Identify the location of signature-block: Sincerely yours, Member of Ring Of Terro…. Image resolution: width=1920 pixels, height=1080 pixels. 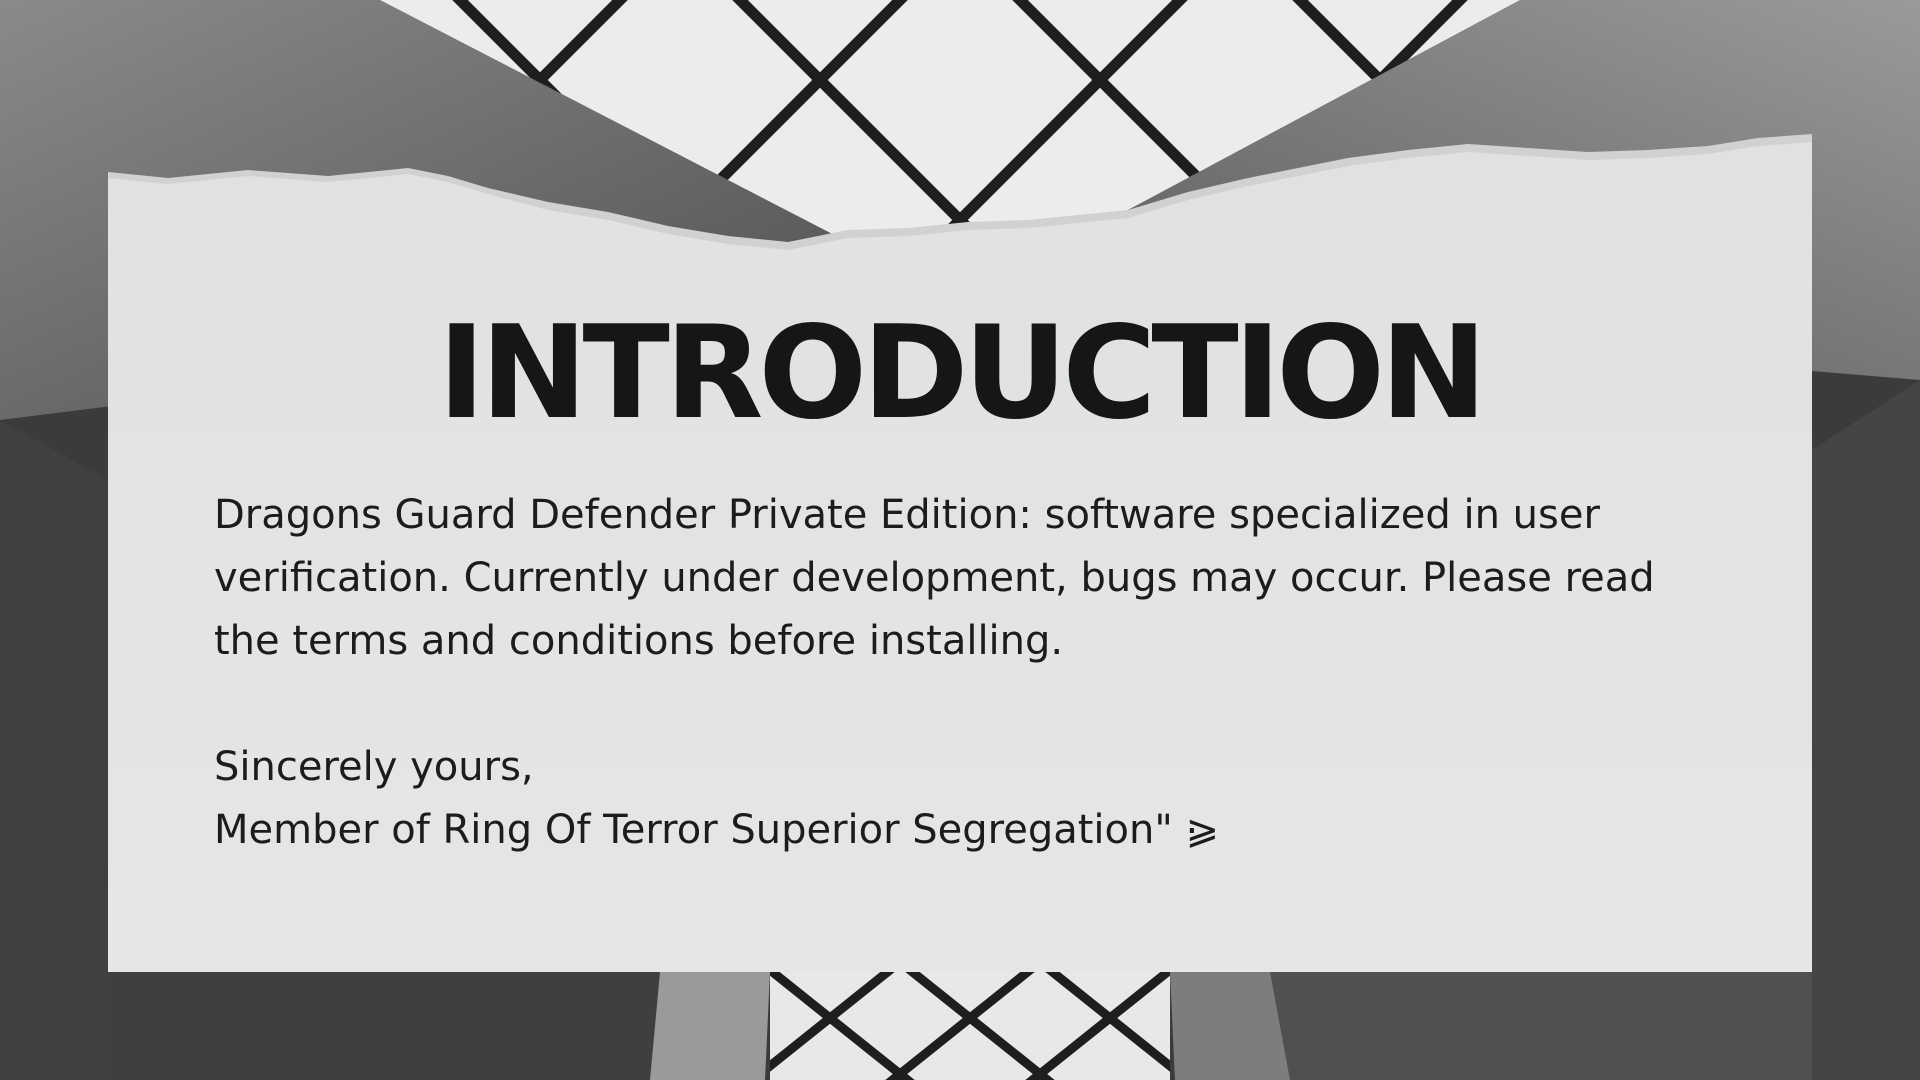
(954, 799).